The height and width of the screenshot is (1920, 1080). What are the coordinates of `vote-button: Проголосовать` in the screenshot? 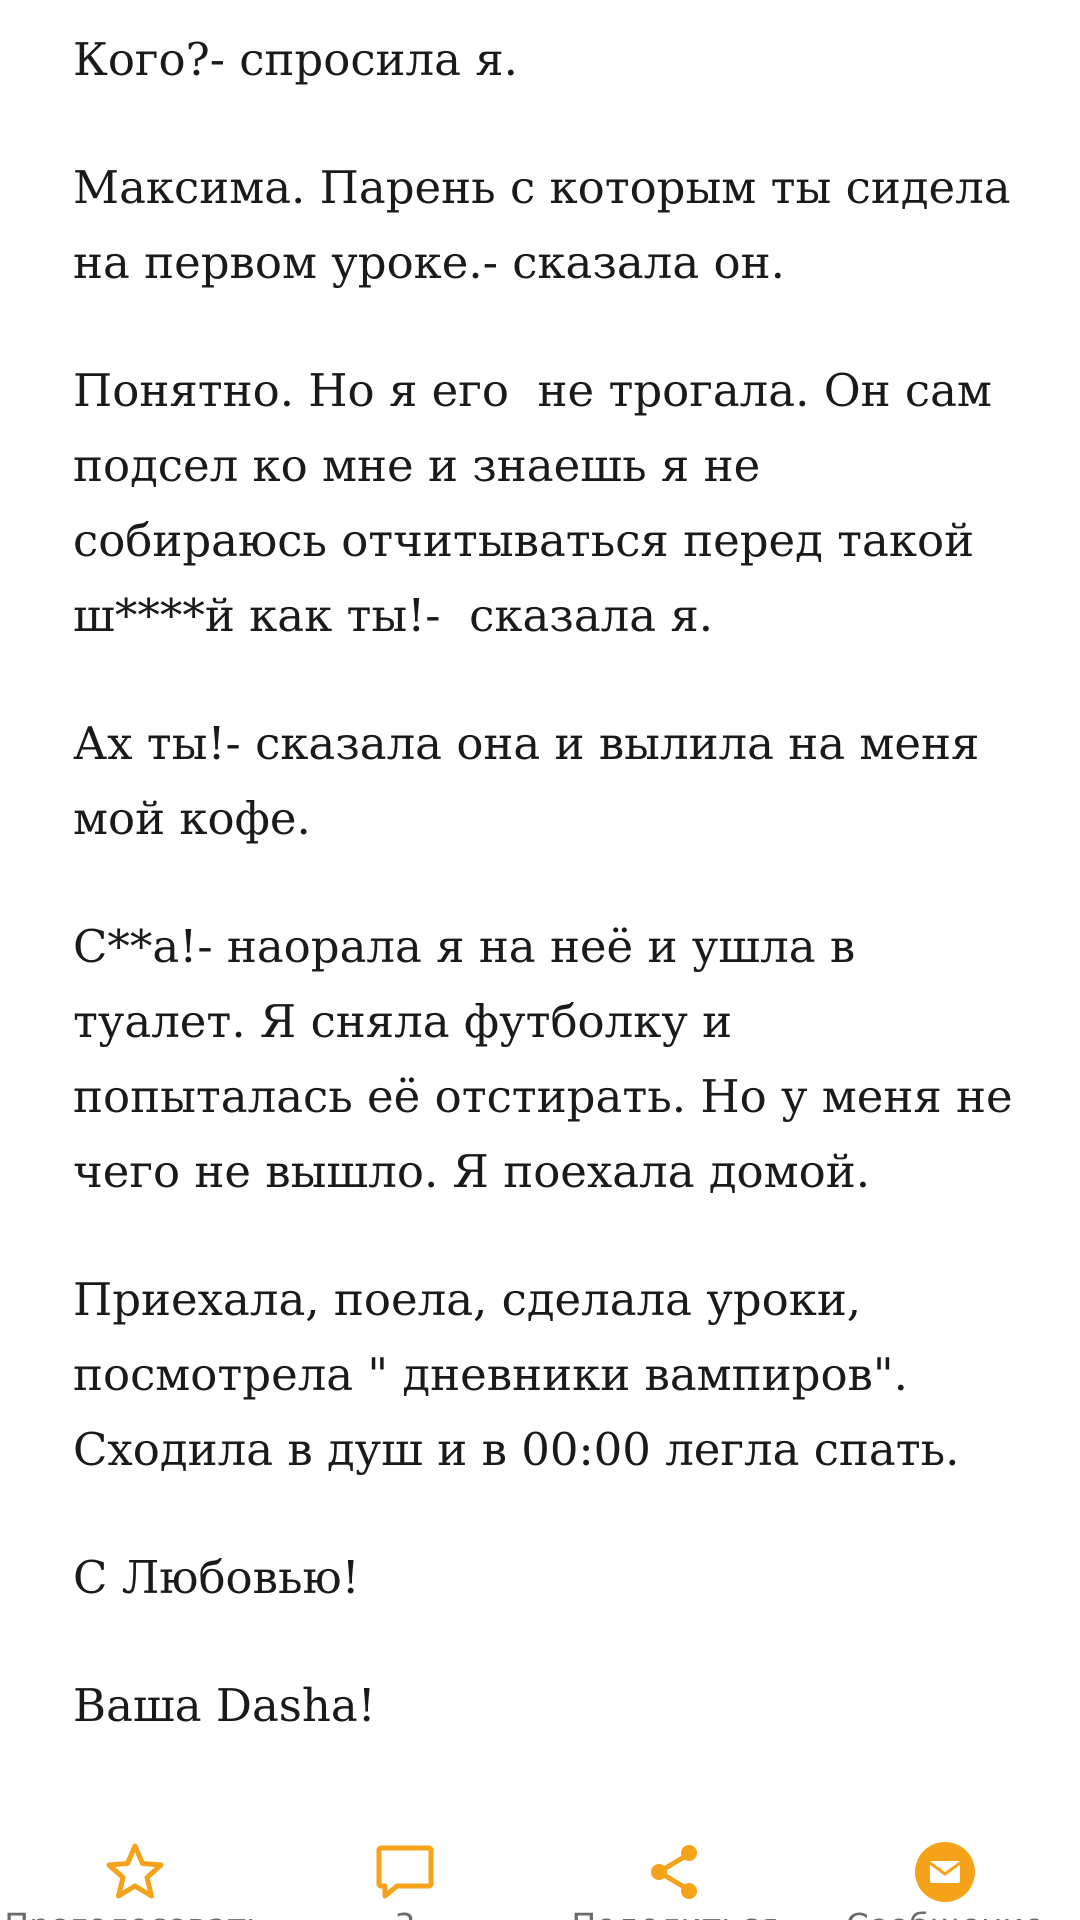 It's located at (135, 1874).